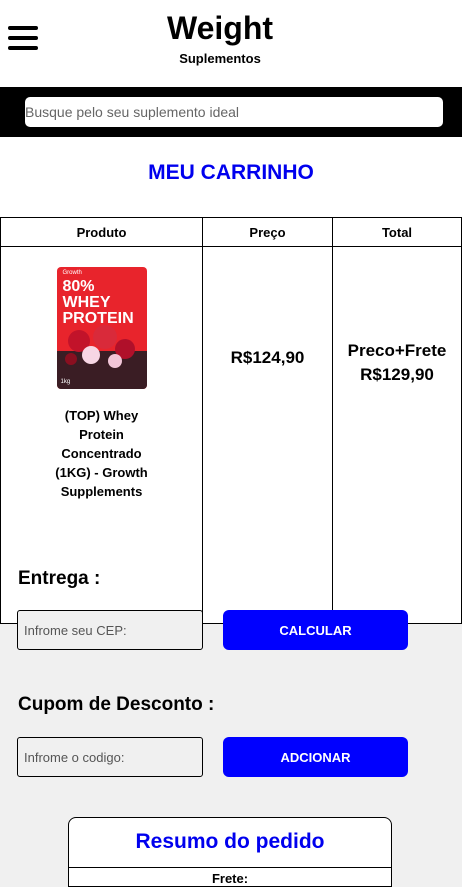 The width and height of the screenshot is (462, 887). What do you see at coordinates (110, 630) in the screenshot?
I see `cep-input` at bounding box center [110, 630].